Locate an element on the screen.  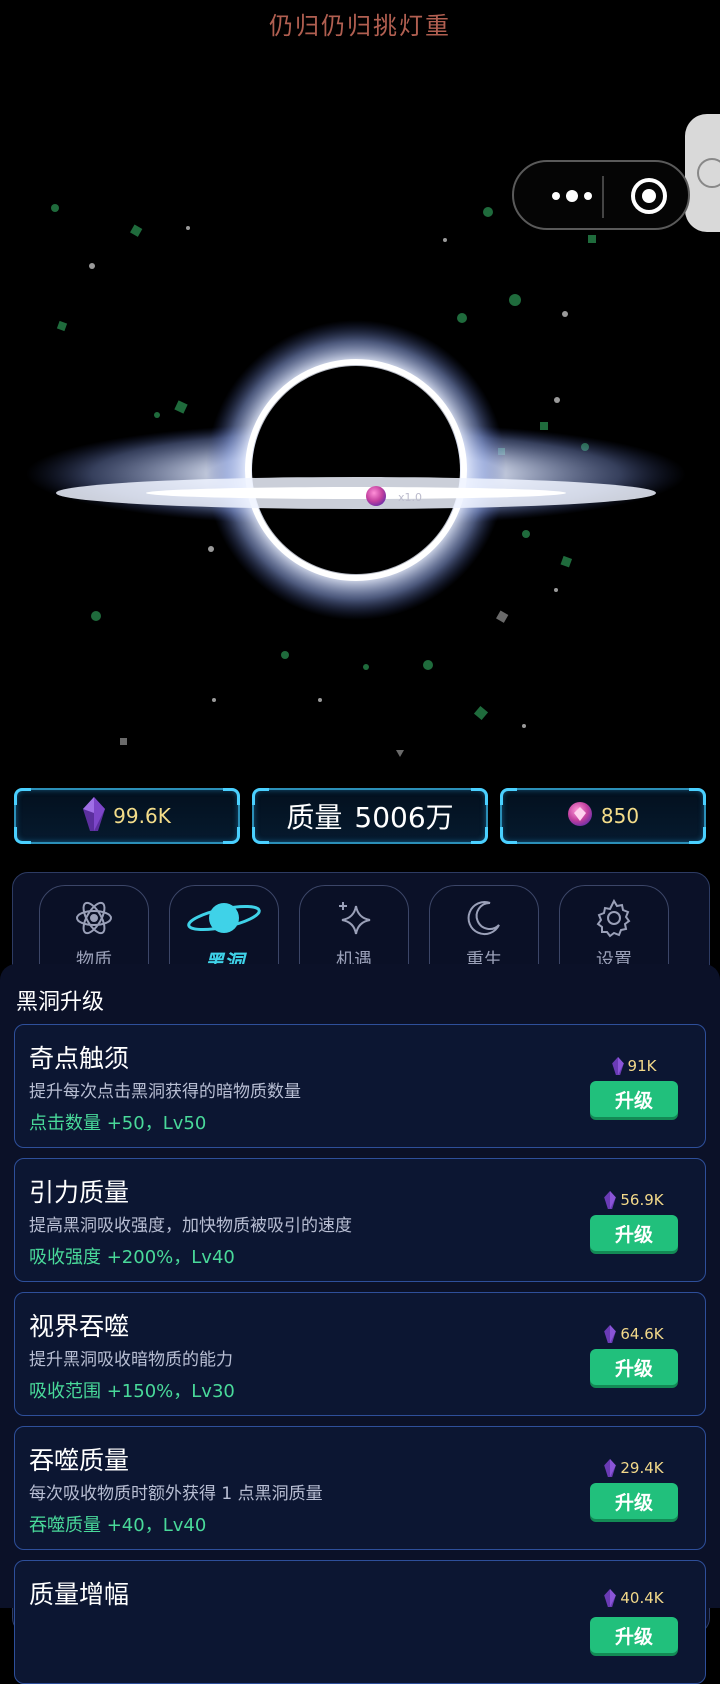
upgrade-name: 奇点触须 is located at coordinates (79, 1058).